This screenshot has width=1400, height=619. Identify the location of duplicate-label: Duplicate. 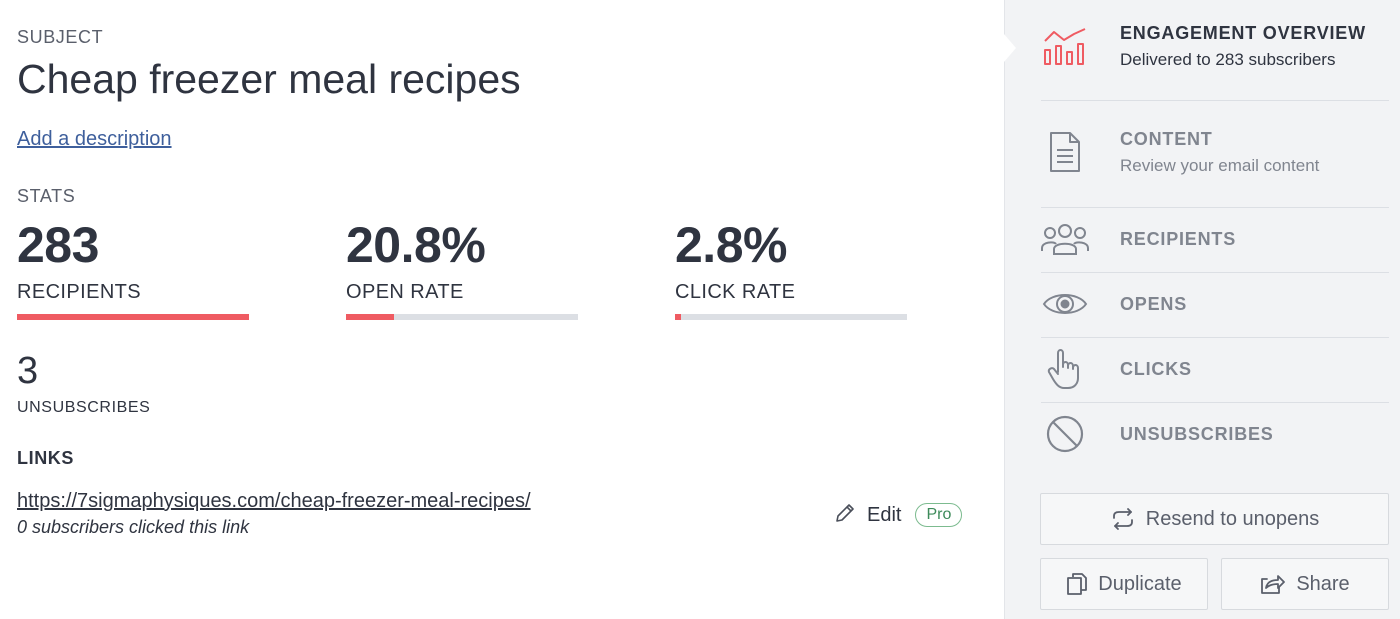
(1140, 583).